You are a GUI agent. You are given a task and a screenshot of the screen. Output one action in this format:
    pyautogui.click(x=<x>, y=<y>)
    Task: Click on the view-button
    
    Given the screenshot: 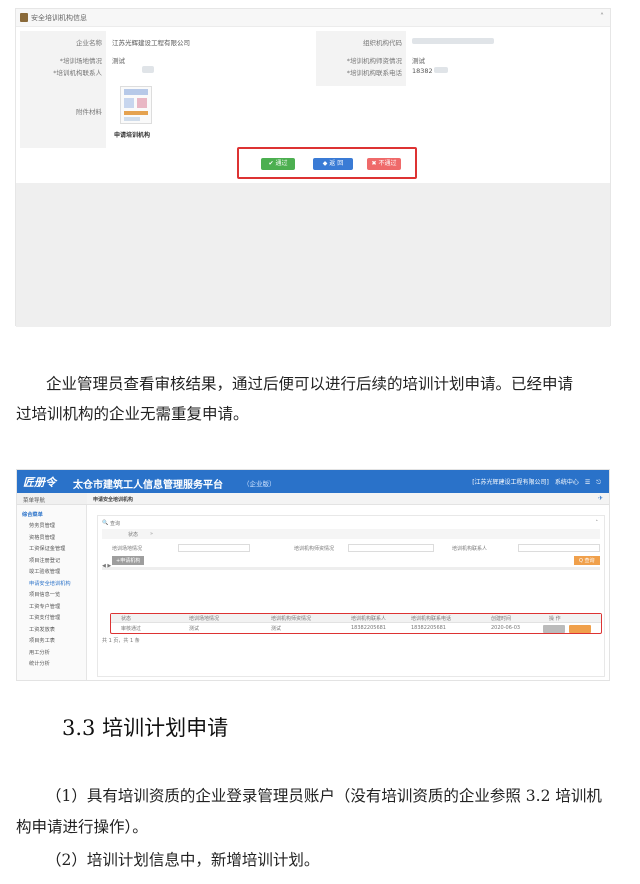 What is the action you would take?
    pyautogui.click(x=554, y=629)
    